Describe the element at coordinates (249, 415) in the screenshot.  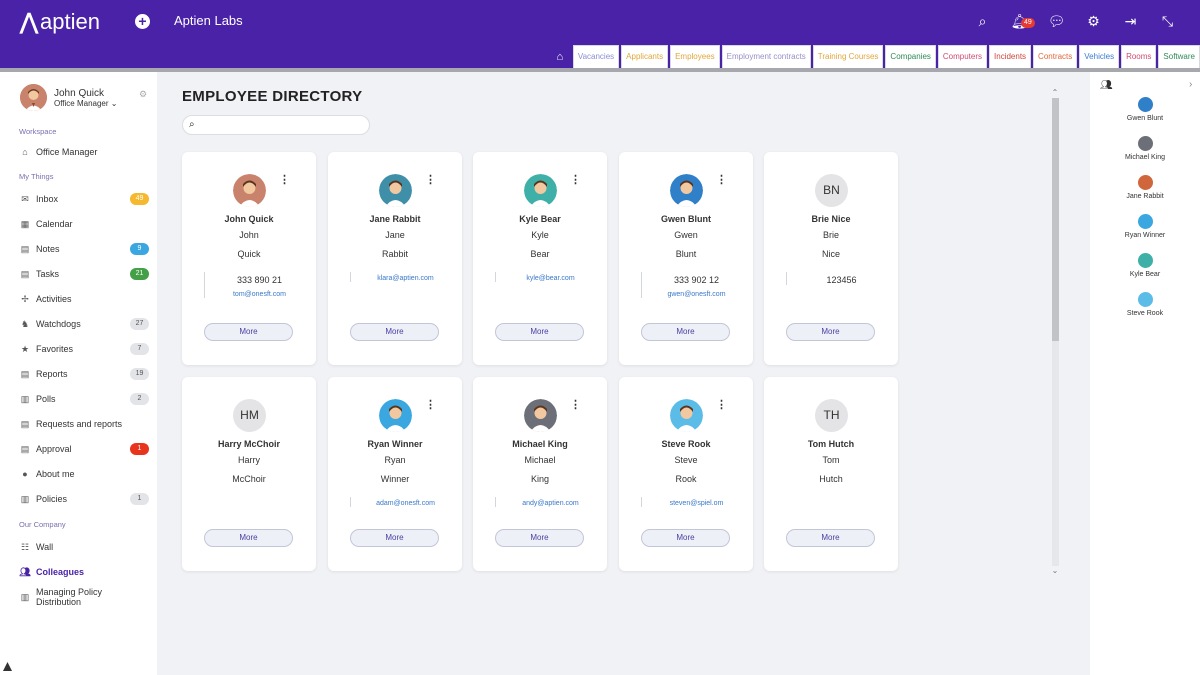
I see `avatar: HM` at that location.